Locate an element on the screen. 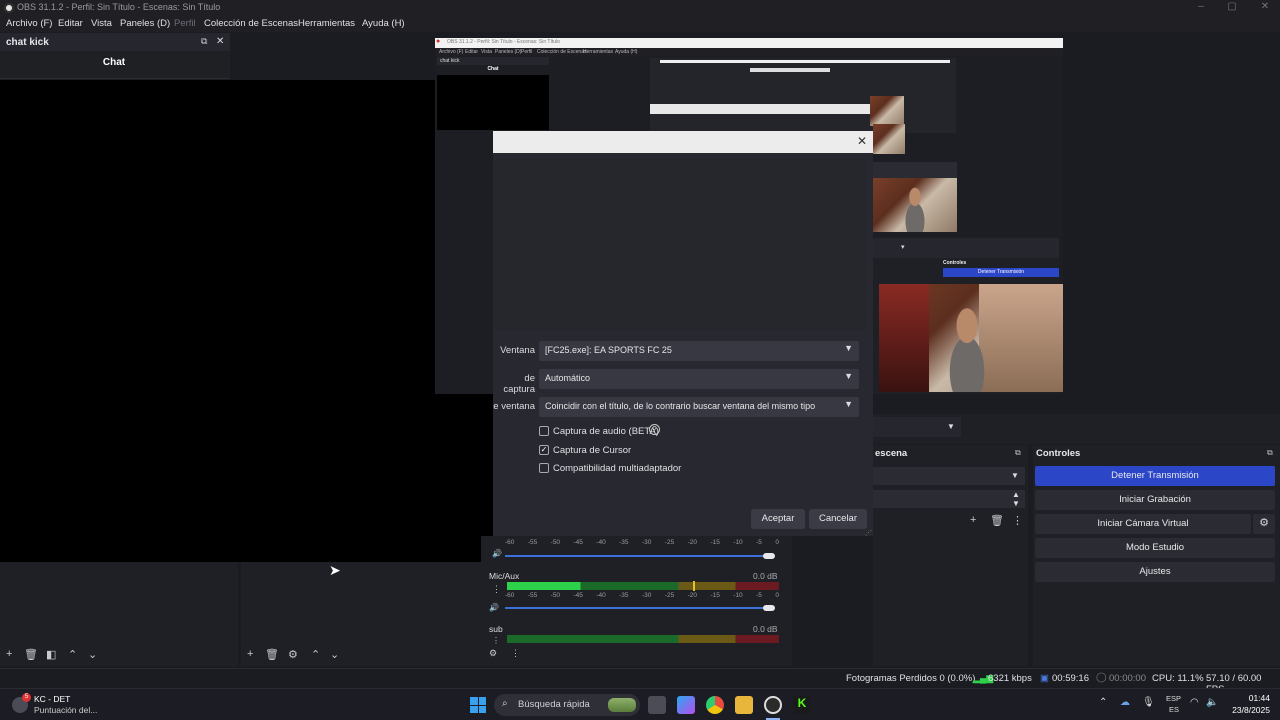 The image size is (1280, 720). dialog-title-bar: ✕ is located at coordinates (683, 142).